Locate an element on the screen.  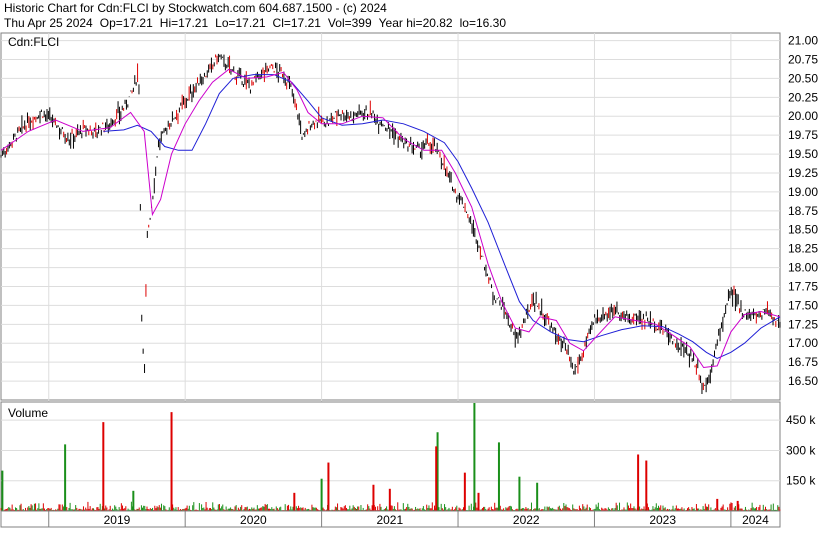
price-tick-label: 18.75 is located at coordinates (803, 211).